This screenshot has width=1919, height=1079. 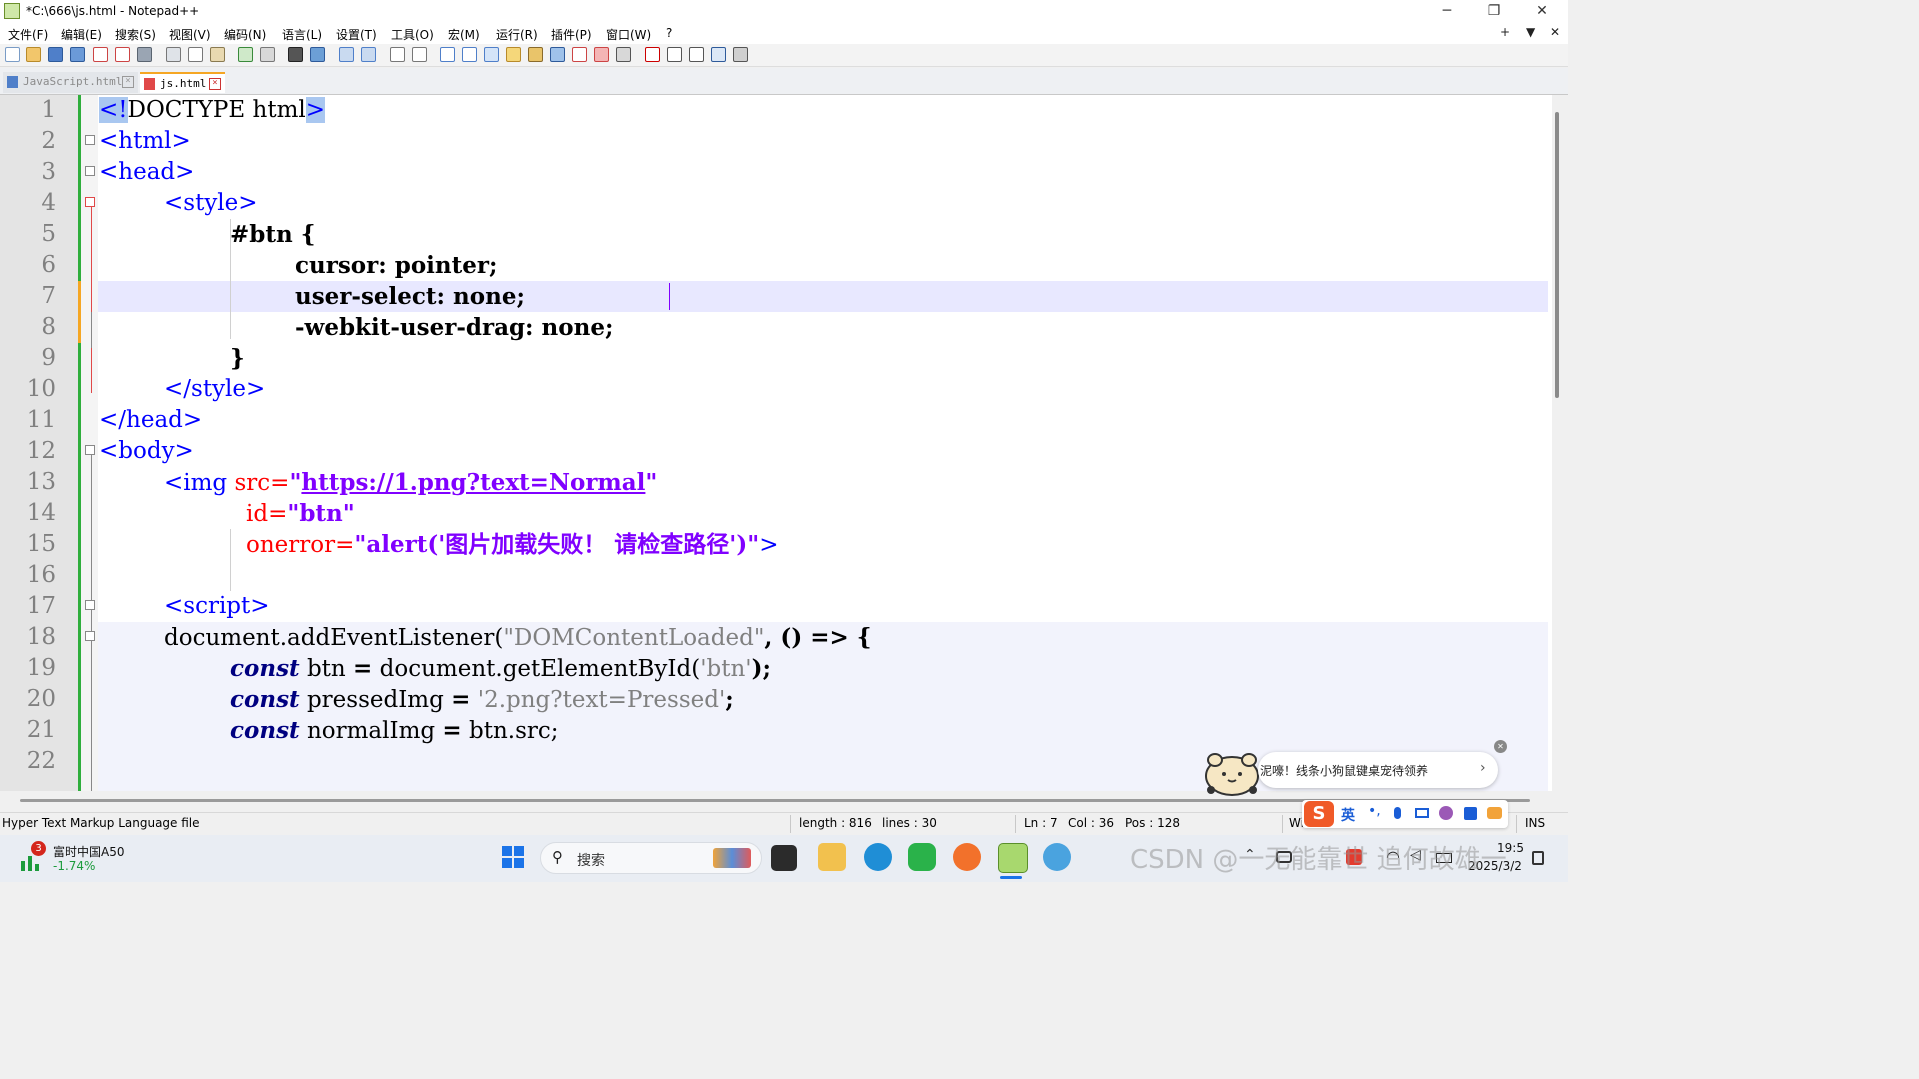 What do you see at coordinates (90, 171) in the screenshot?
I see `fold-toggle-head` at bounding box center [90, 171].